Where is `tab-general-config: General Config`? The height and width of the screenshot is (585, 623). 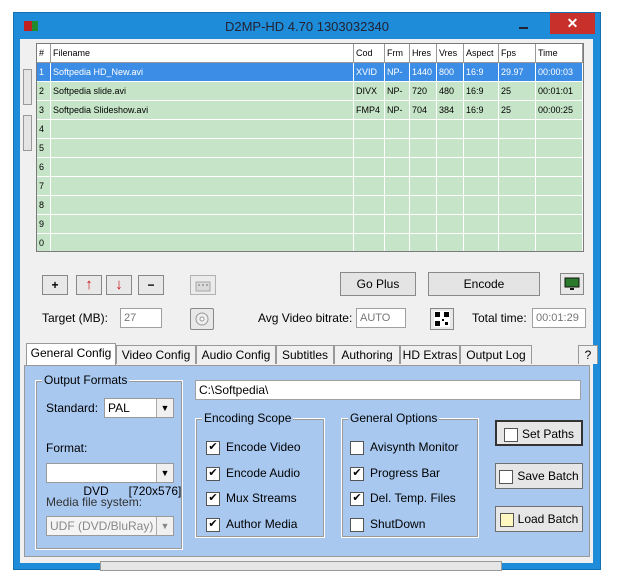 tab-general-config: General Config is located at coordinates (71, 354).